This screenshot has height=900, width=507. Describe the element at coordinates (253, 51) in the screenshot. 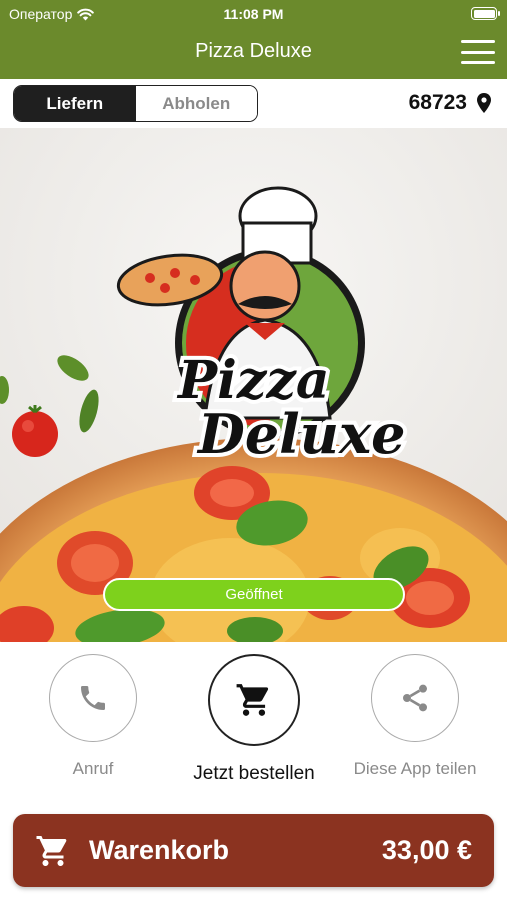

I see `page-title: Pizza Deluxe` at that location.